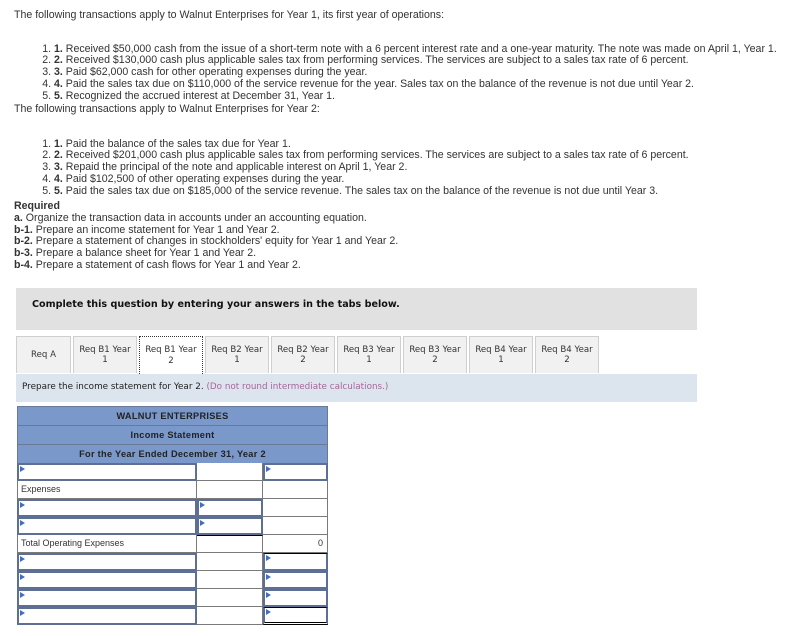 The width and height of the screenshot is (795, 636). What do you see at coordinates (237, 354) in the screenshot?
I see `tab-req-b2-year1: Req B2 Year 1` at bounding box center [237, 354].